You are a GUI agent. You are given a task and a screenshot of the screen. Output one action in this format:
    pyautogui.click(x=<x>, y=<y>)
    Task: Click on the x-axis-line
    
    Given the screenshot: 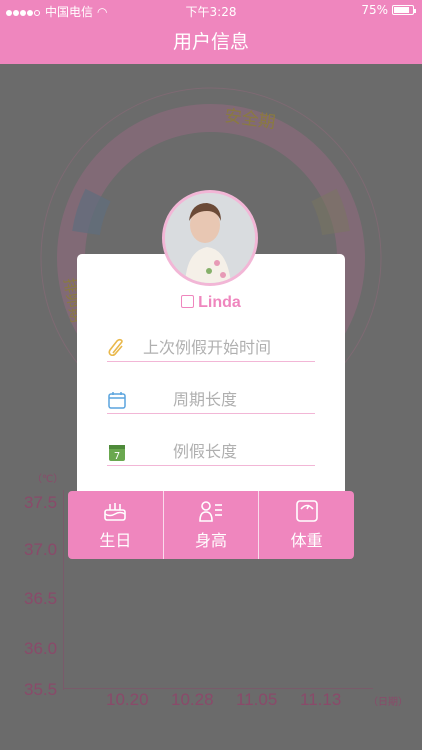 What is the action you would take?
    pyautogui.click(x=218, y=688)
    